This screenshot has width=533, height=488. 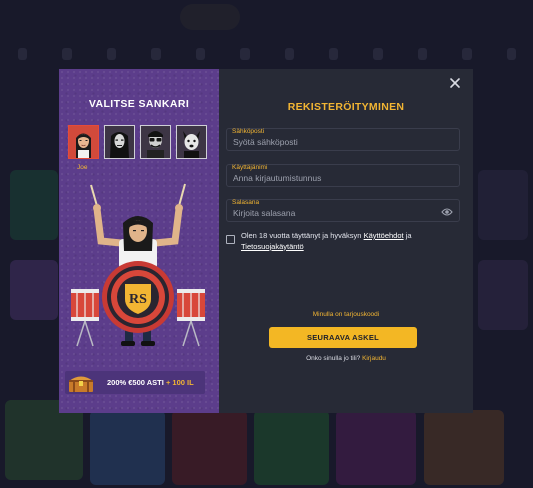 I want to click on hero-3-face-icon, so click(x=155, y=142).